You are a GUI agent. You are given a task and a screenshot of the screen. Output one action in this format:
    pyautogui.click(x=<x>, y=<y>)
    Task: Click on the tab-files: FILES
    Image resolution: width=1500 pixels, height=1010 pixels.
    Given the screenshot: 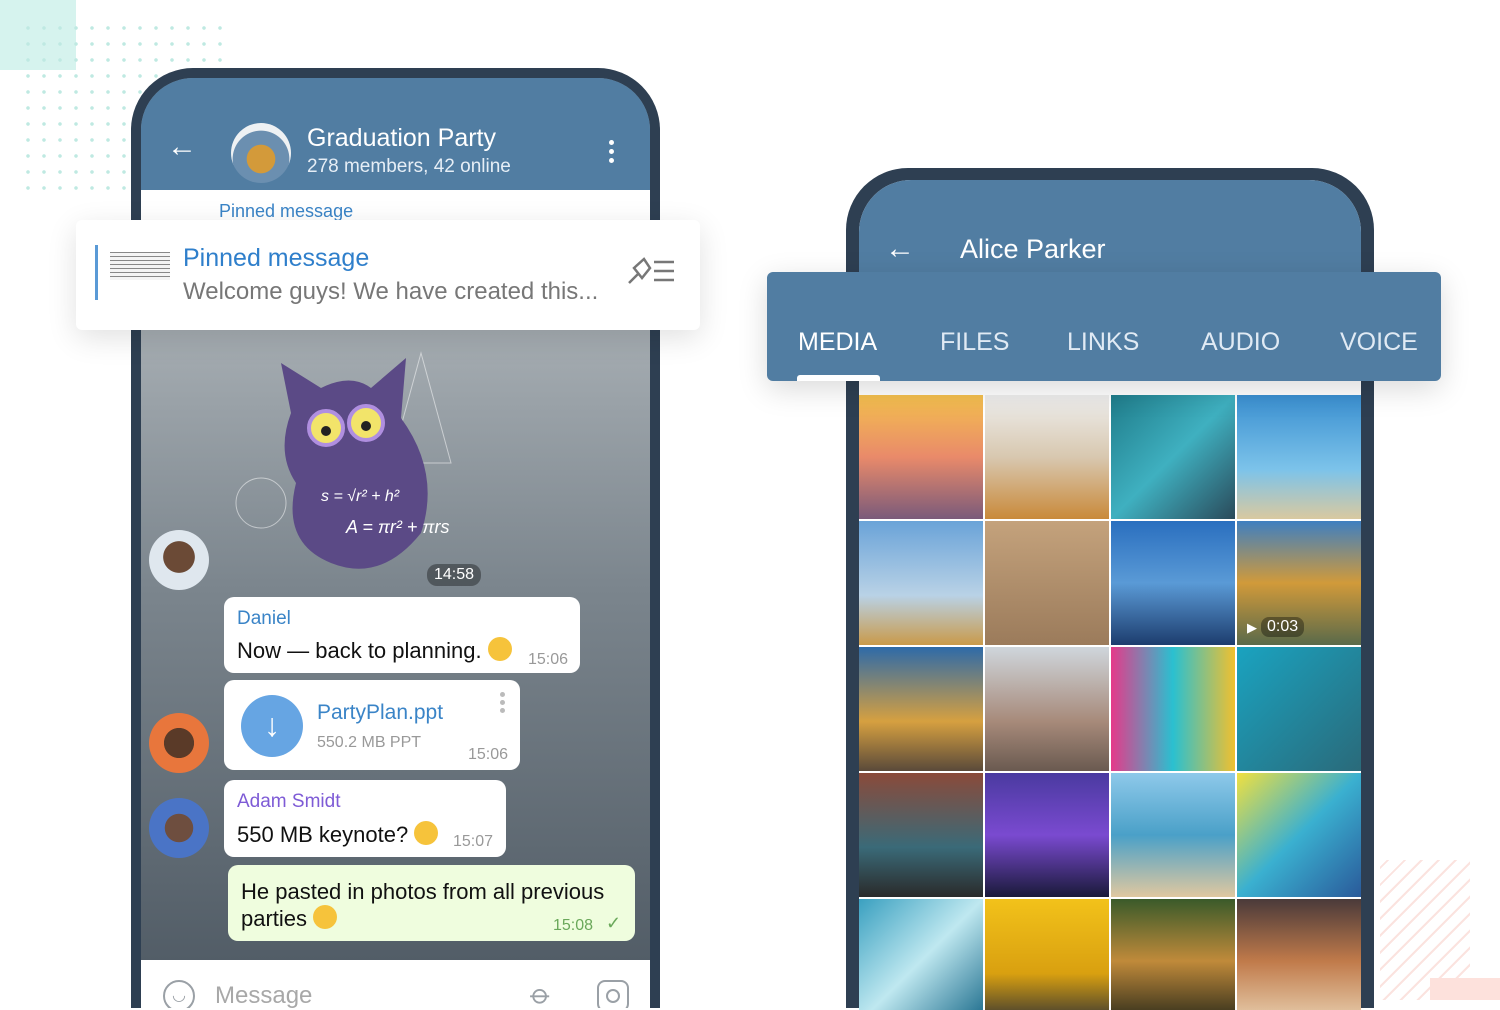 What is the action you would take?
    pyautogui.click(x=974, y=342)
    